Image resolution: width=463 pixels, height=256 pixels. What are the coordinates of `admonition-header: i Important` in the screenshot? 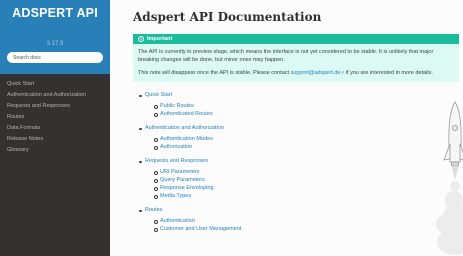 It's located at (296, 39).